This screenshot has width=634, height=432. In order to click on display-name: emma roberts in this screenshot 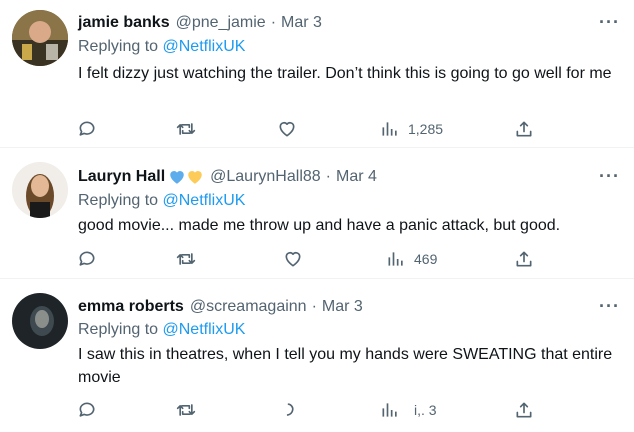, I will do `click(131, 307)`.